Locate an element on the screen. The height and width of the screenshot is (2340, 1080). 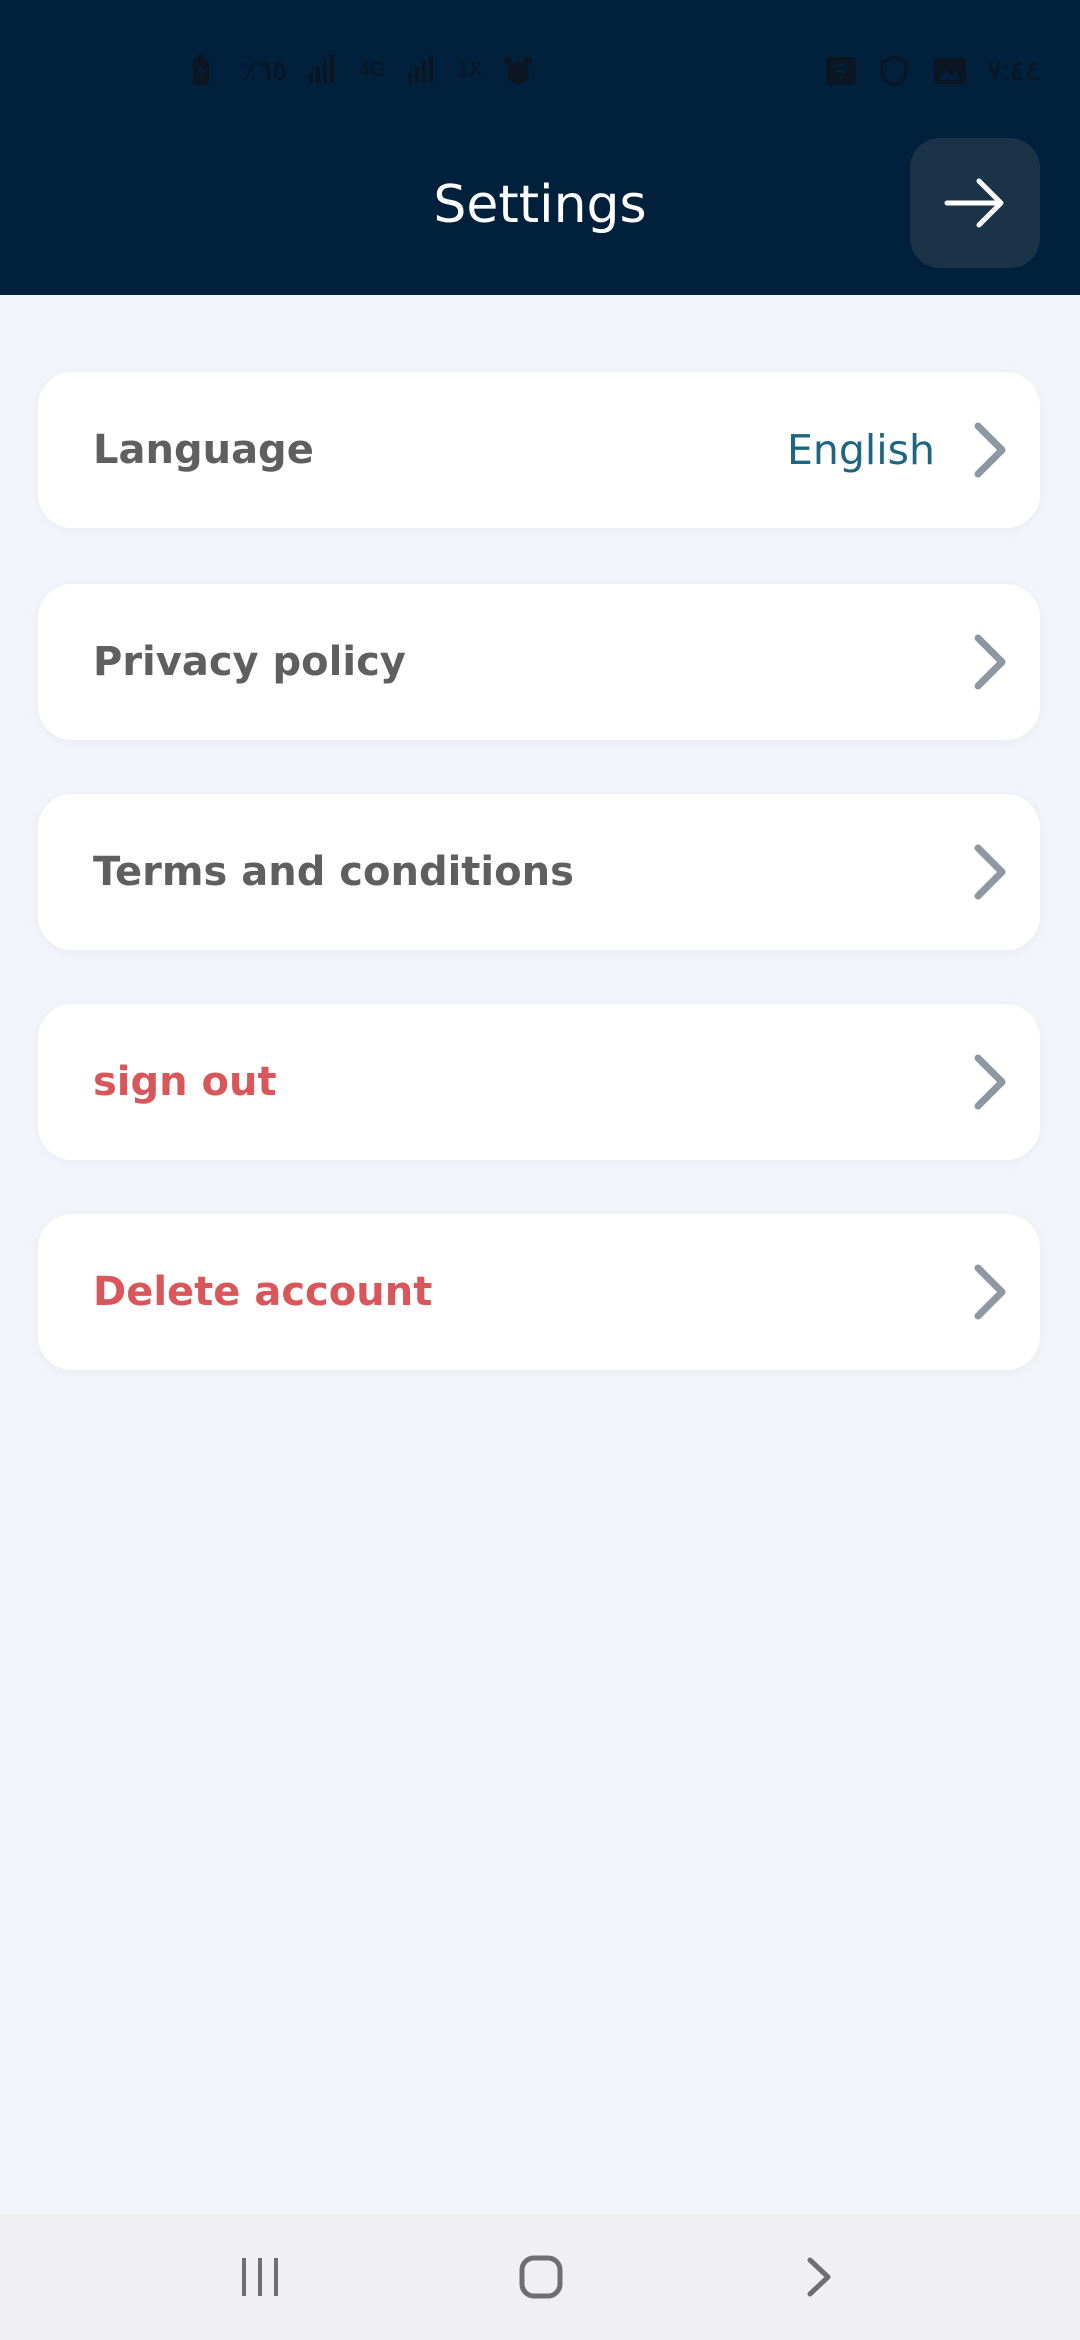
network-speed: 1X is located at coordinates (470, 70).